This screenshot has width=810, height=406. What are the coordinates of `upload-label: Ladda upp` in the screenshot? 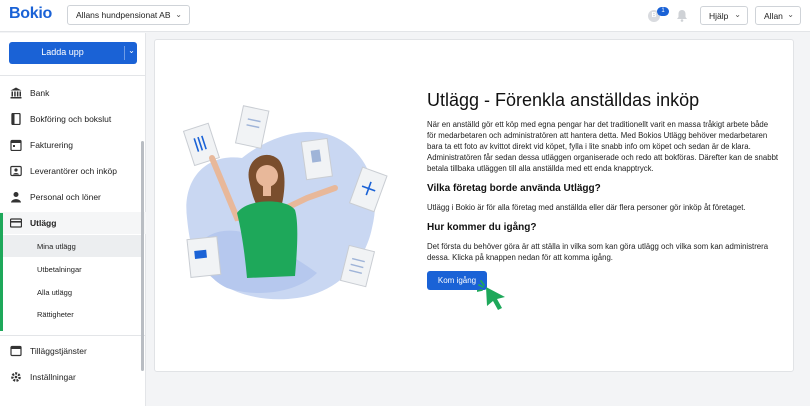 It's located at (62, 52).